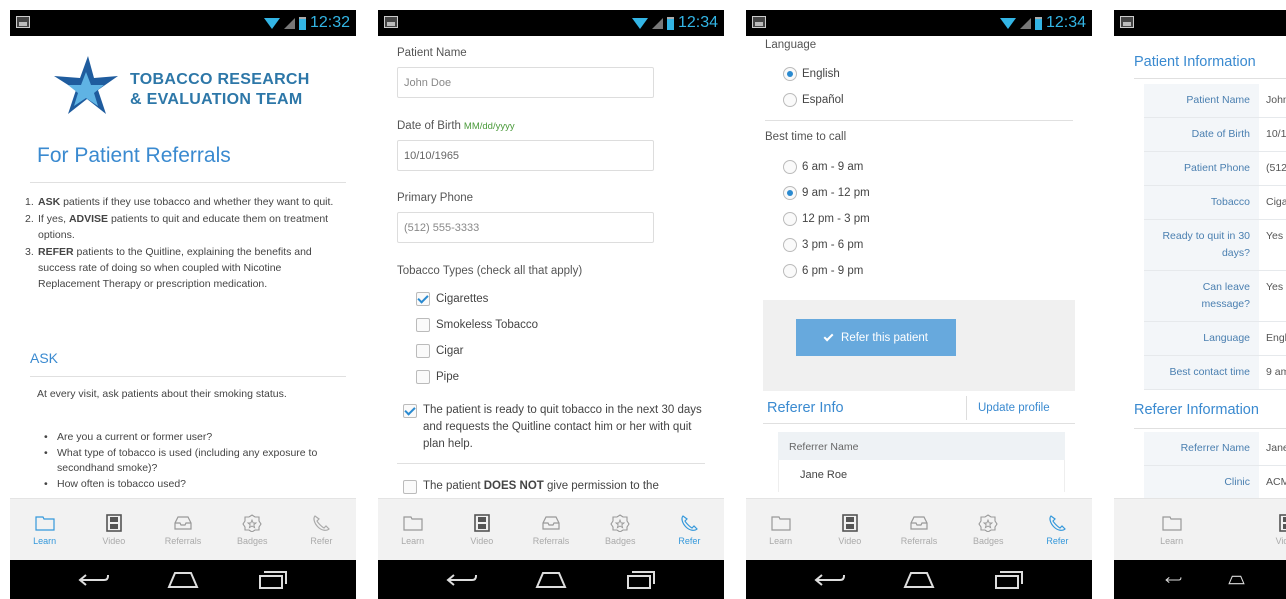 This screenshot has width=1286, height=599. Describe the element at coordinates (113, 522) in the screenshot. I see `film-icon` at that location.